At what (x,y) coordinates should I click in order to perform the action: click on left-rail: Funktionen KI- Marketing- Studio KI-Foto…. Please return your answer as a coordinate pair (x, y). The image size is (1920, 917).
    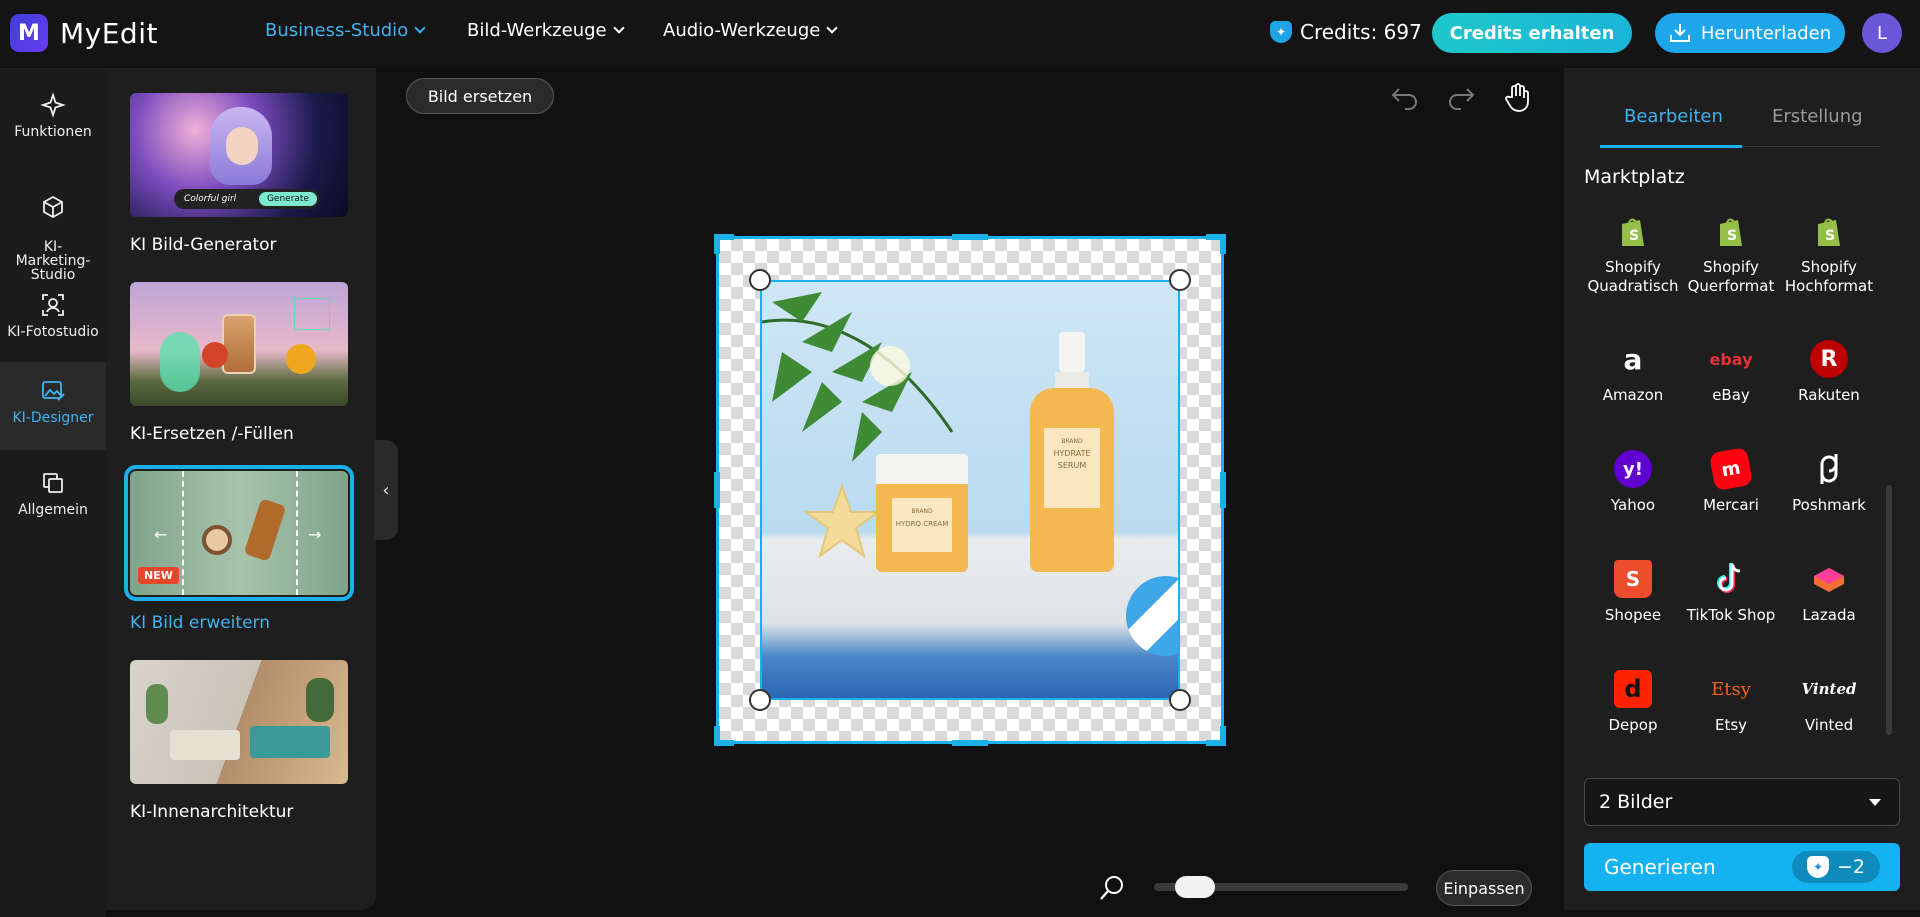
    Looking at the image, I should click on (53, 492).